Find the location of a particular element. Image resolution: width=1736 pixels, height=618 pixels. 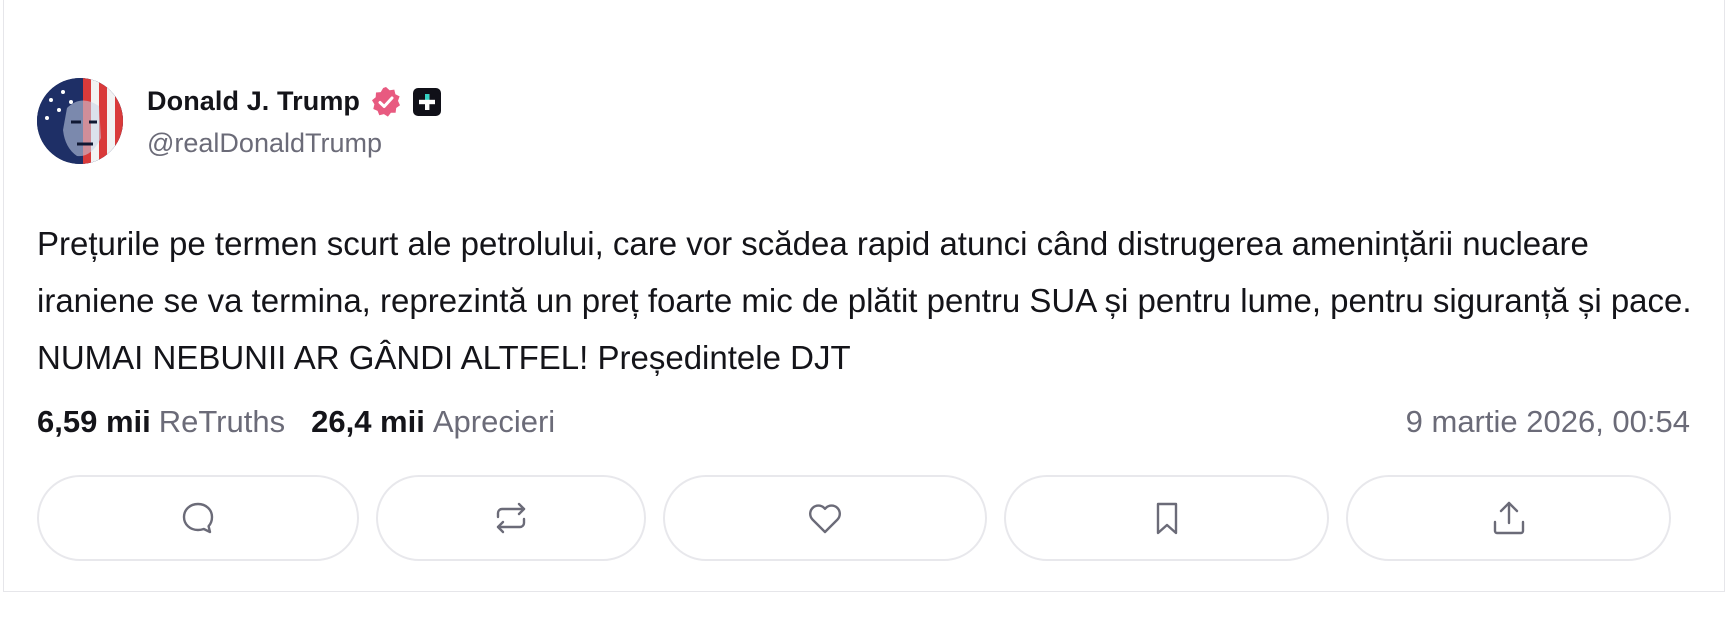

truth-plus-icon is located at coordinates (427, 102).